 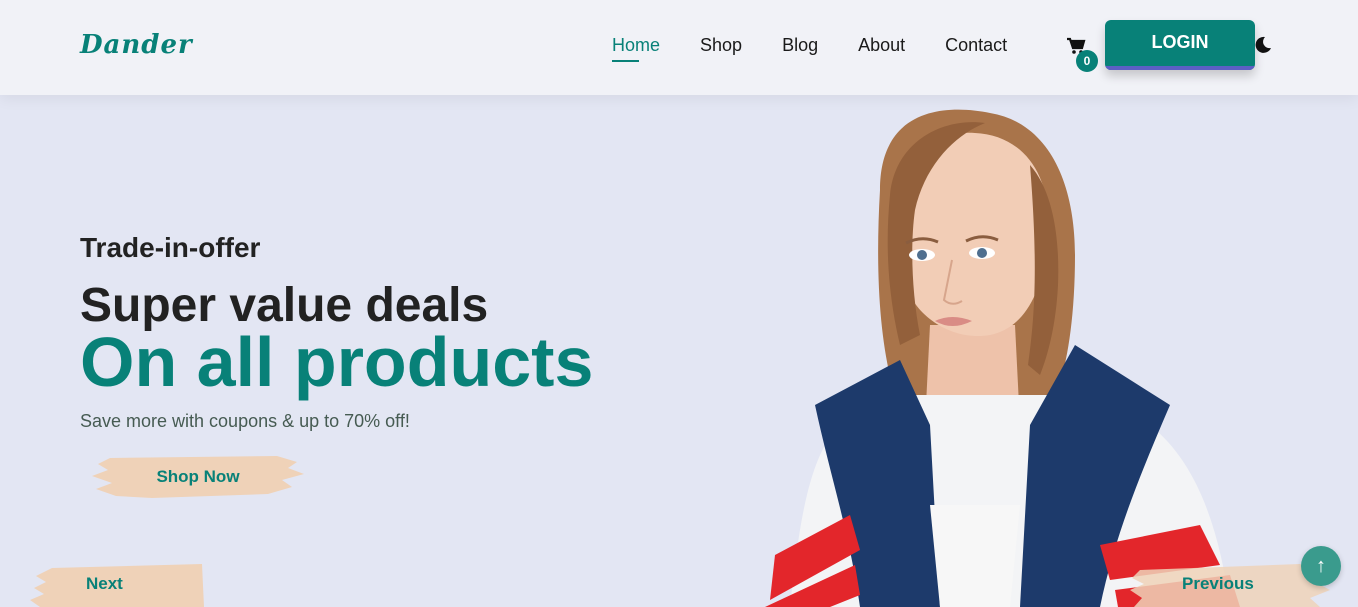 What do you see at coordinates (104, 583) in the screenshot?
I see `slider-next-label: Next` at bounding box center [104, 583].